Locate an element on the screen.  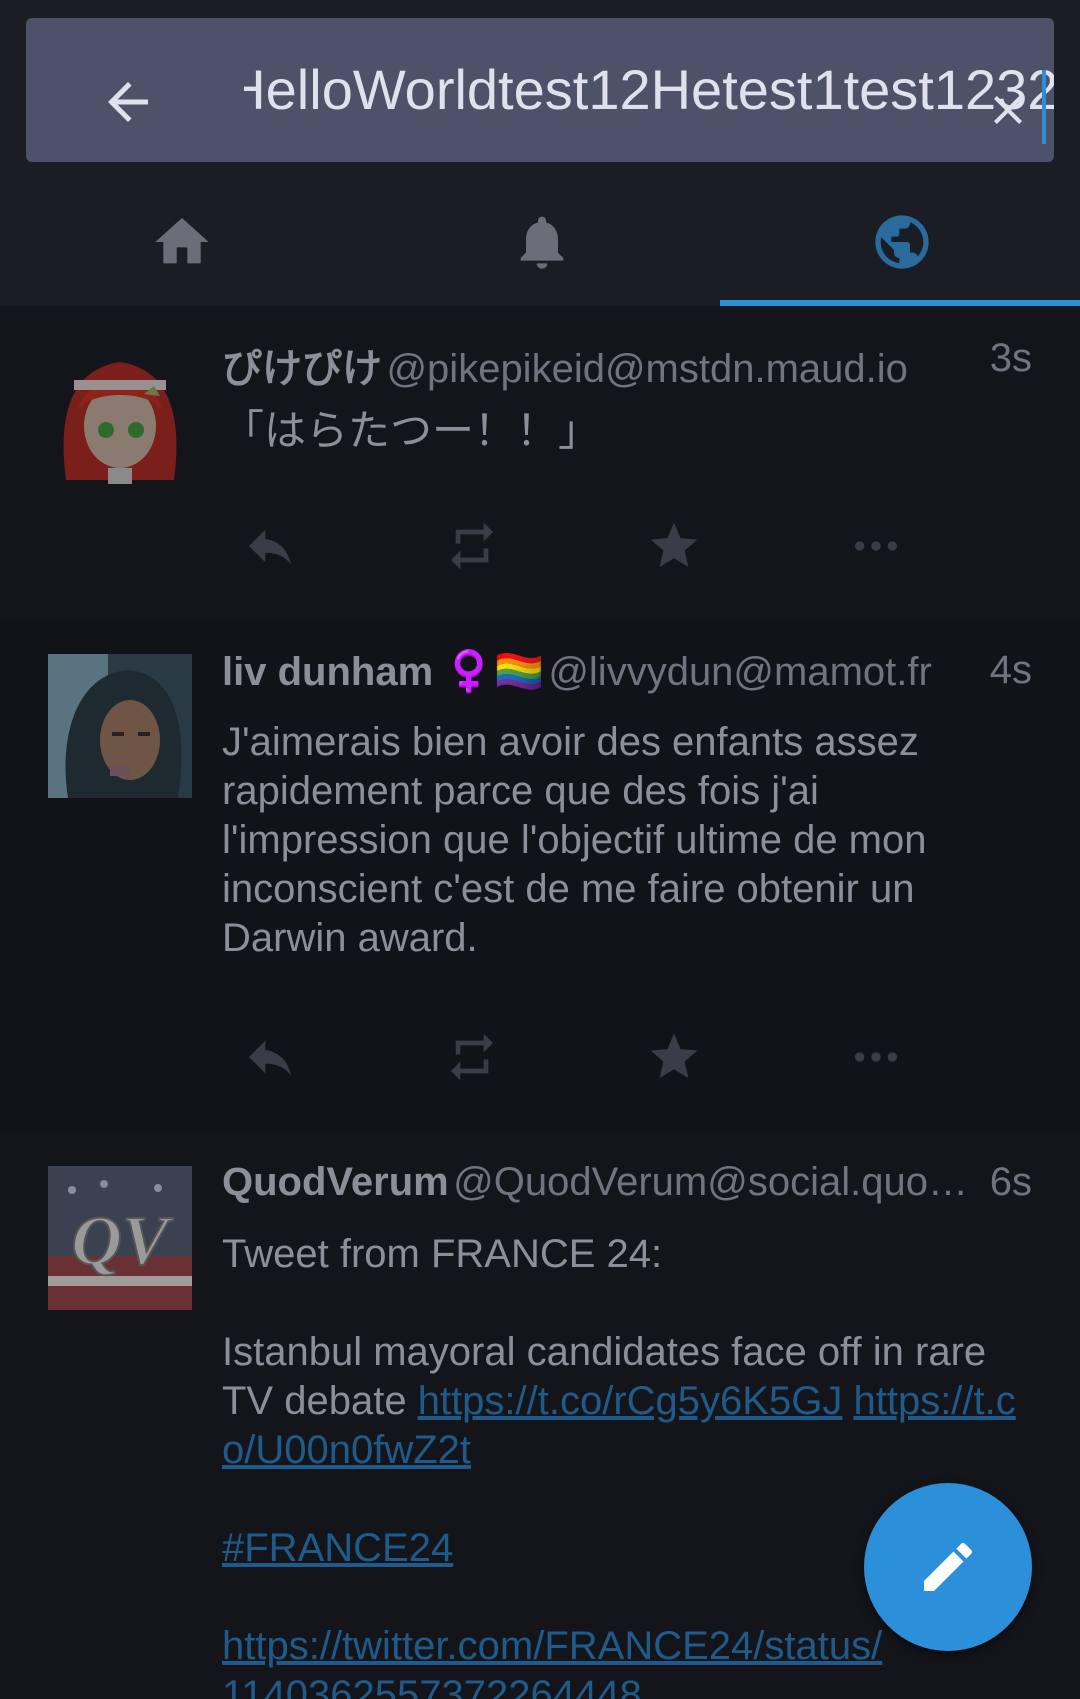
status-link: https://twitter.com/FRANCE24/status/ is located at coordinates (552, 1646).